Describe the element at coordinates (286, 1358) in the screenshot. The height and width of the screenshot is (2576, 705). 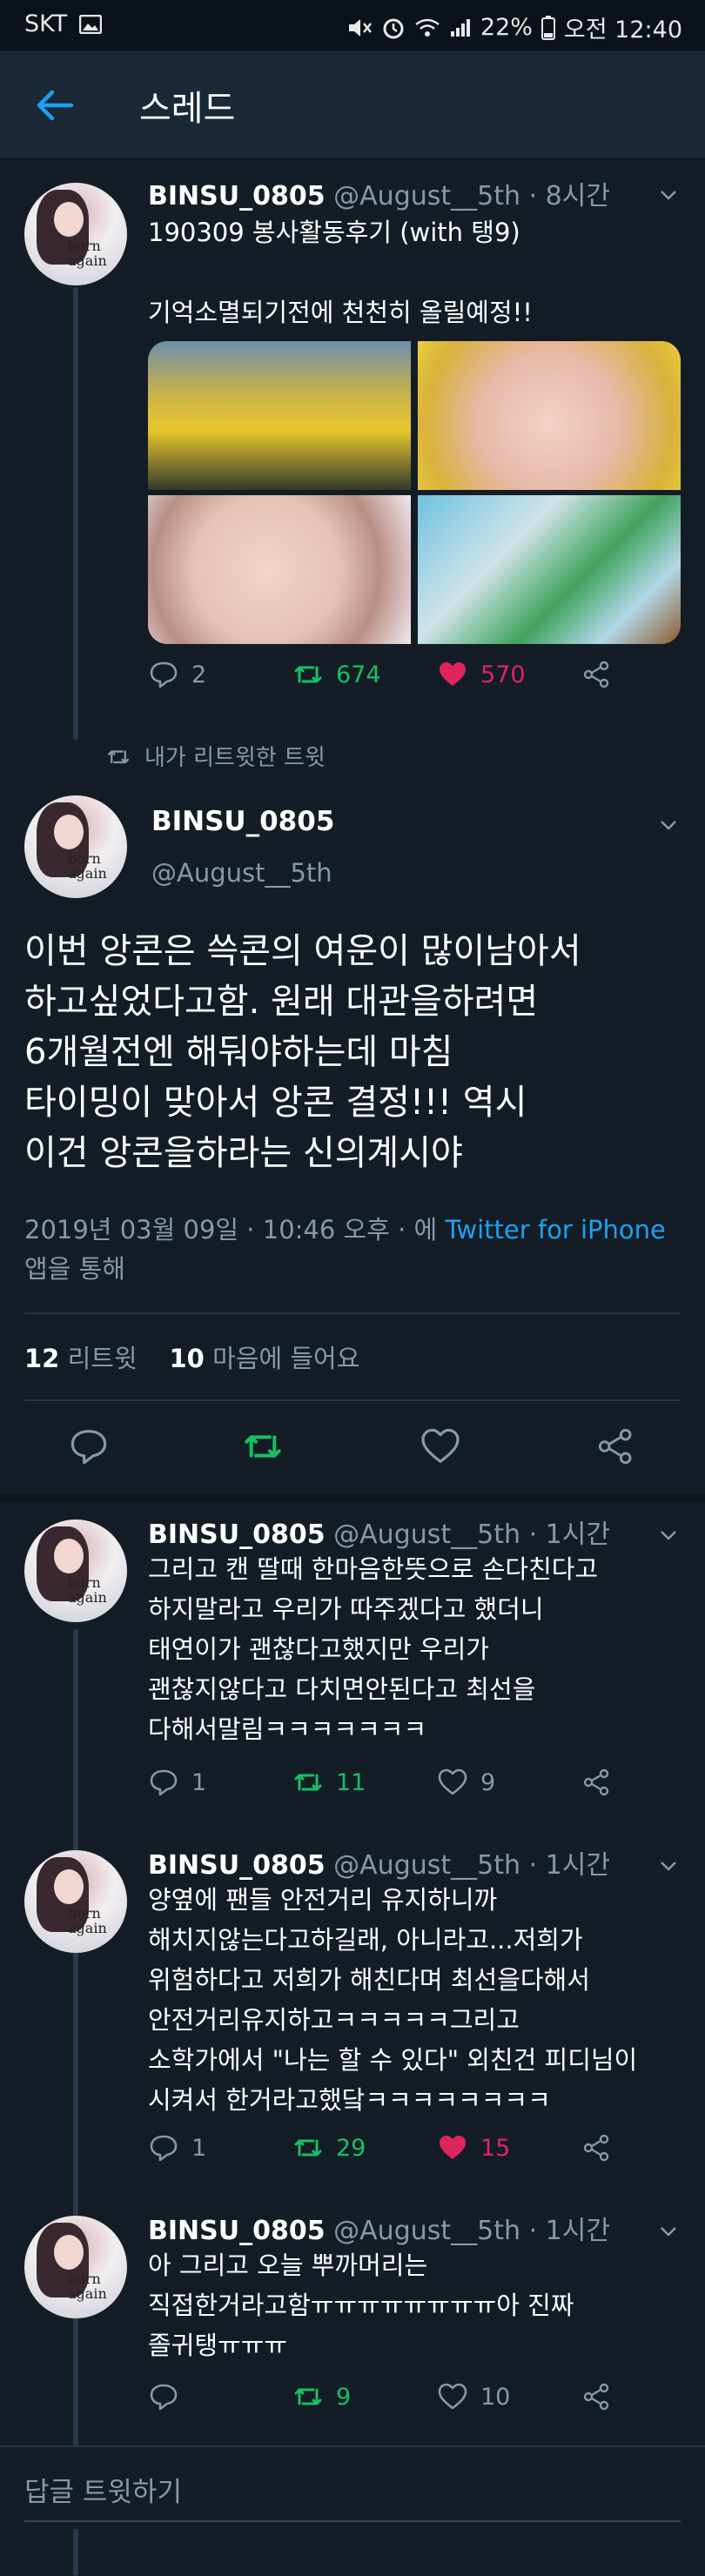
I see `like-total-label: 마음에 들어요` at that location.